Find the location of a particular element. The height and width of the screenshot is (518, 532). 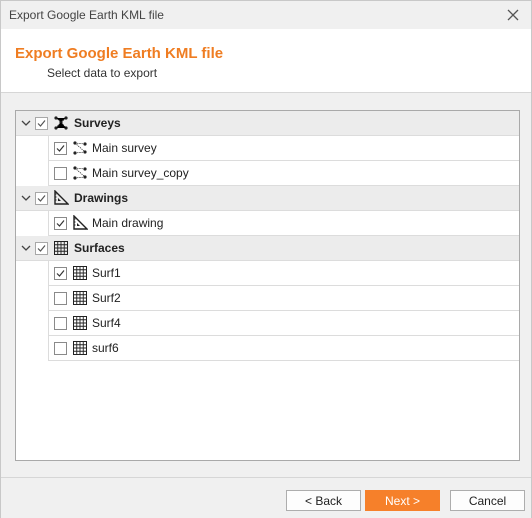

close-icon is located at coordinates (513, 15).